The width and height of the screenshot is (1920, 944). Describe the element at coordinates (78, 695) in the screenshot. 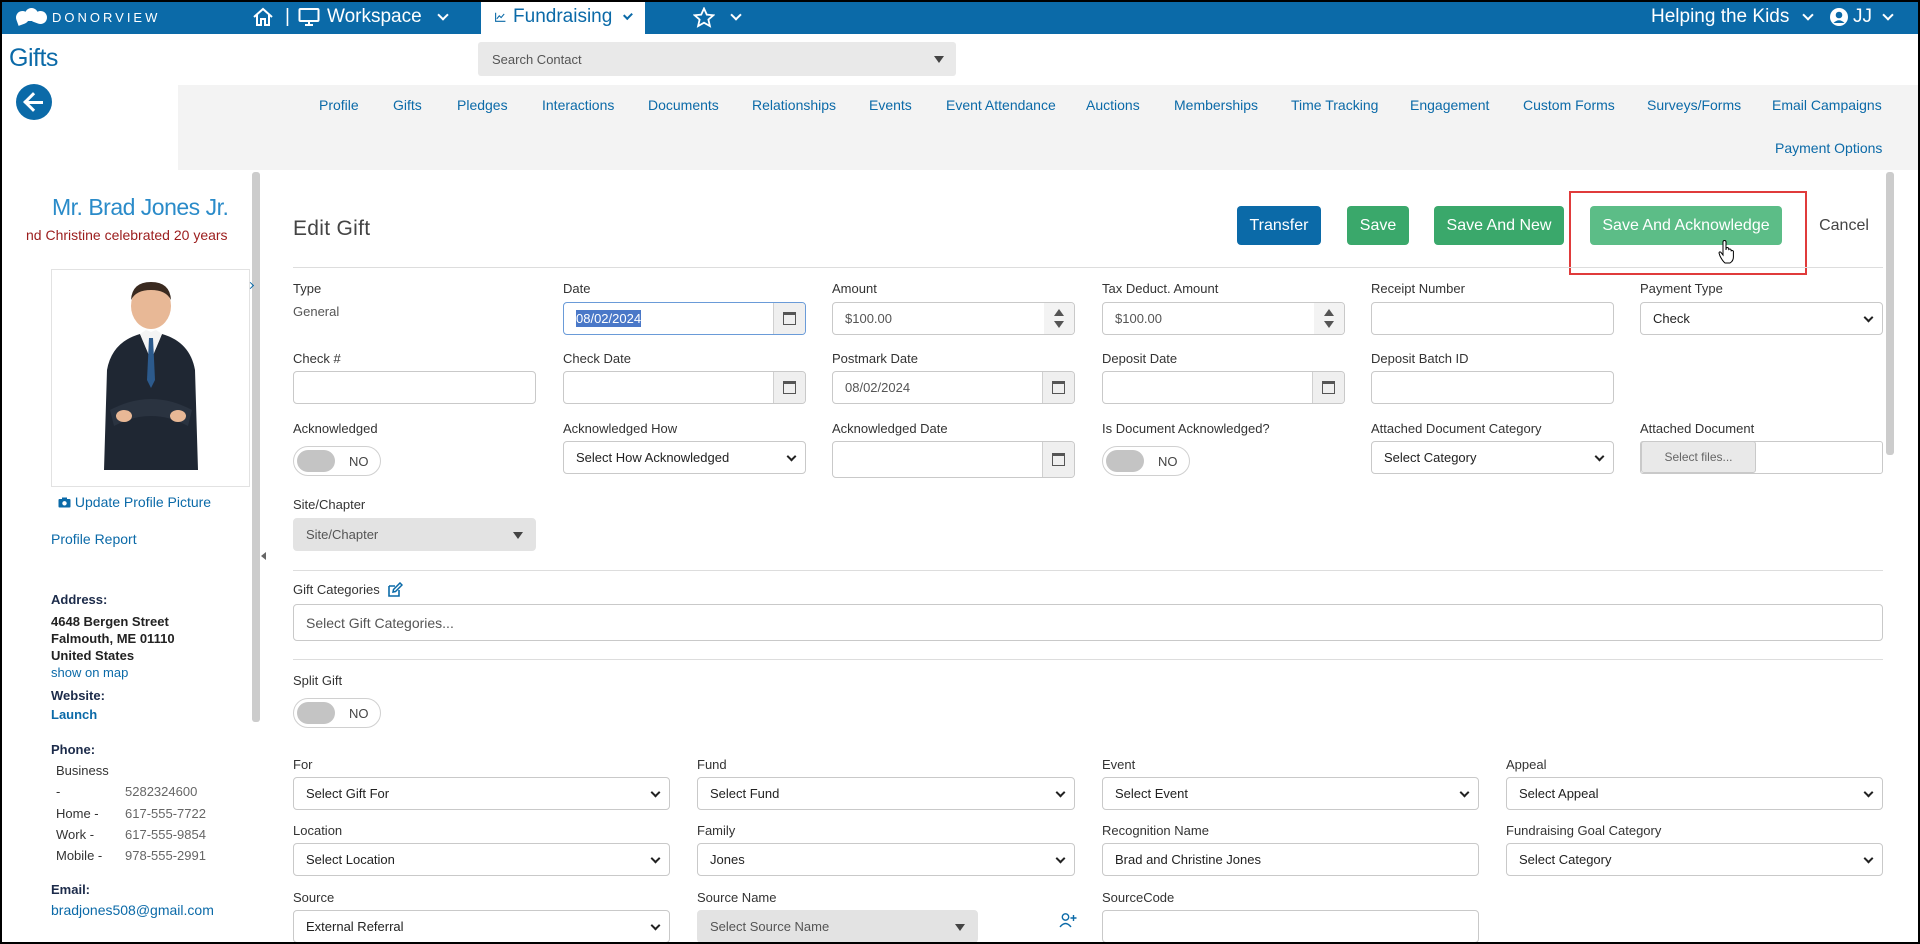

I see `website-label: Website:` at that location.